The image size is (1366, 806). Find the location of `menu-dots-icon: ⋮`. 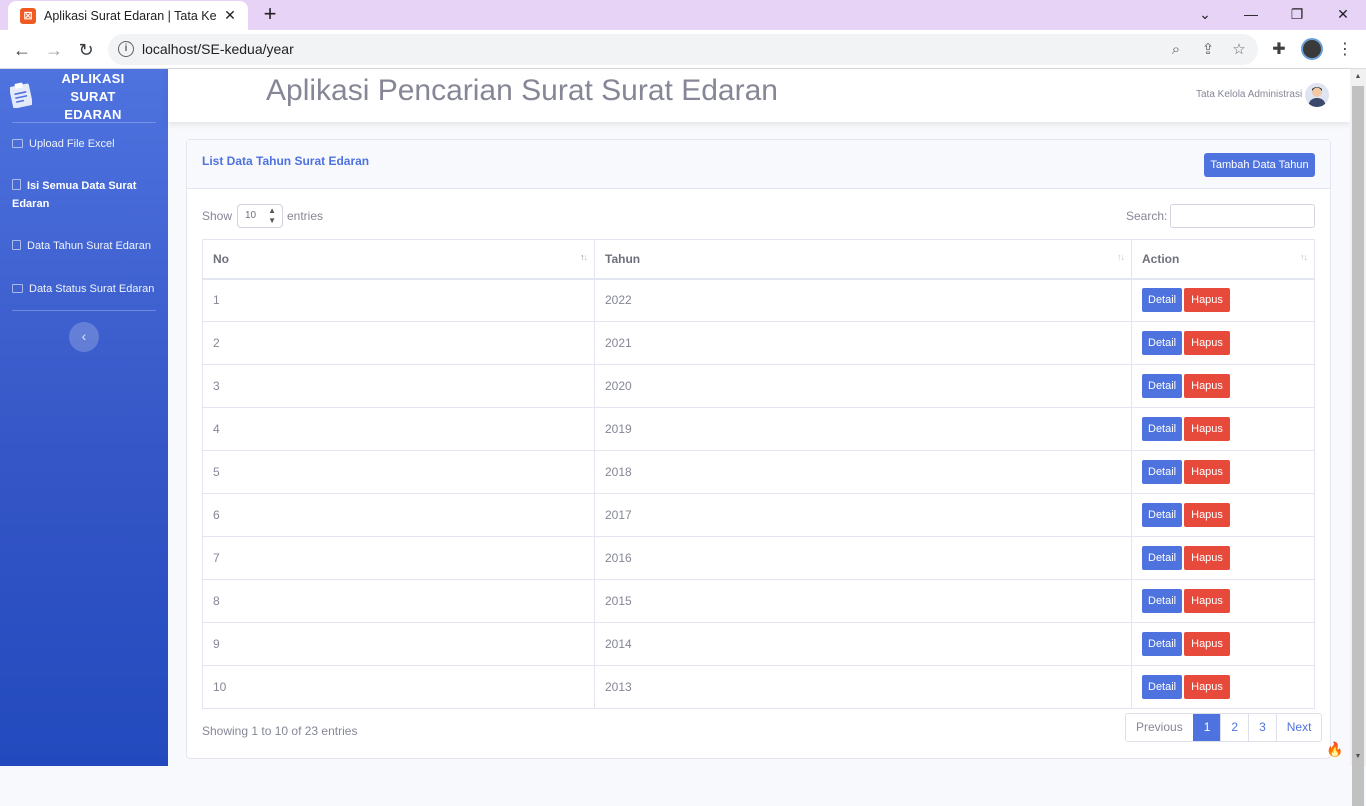

menu-dots-icon: ⋮ is located at coordinates (1345, 50).